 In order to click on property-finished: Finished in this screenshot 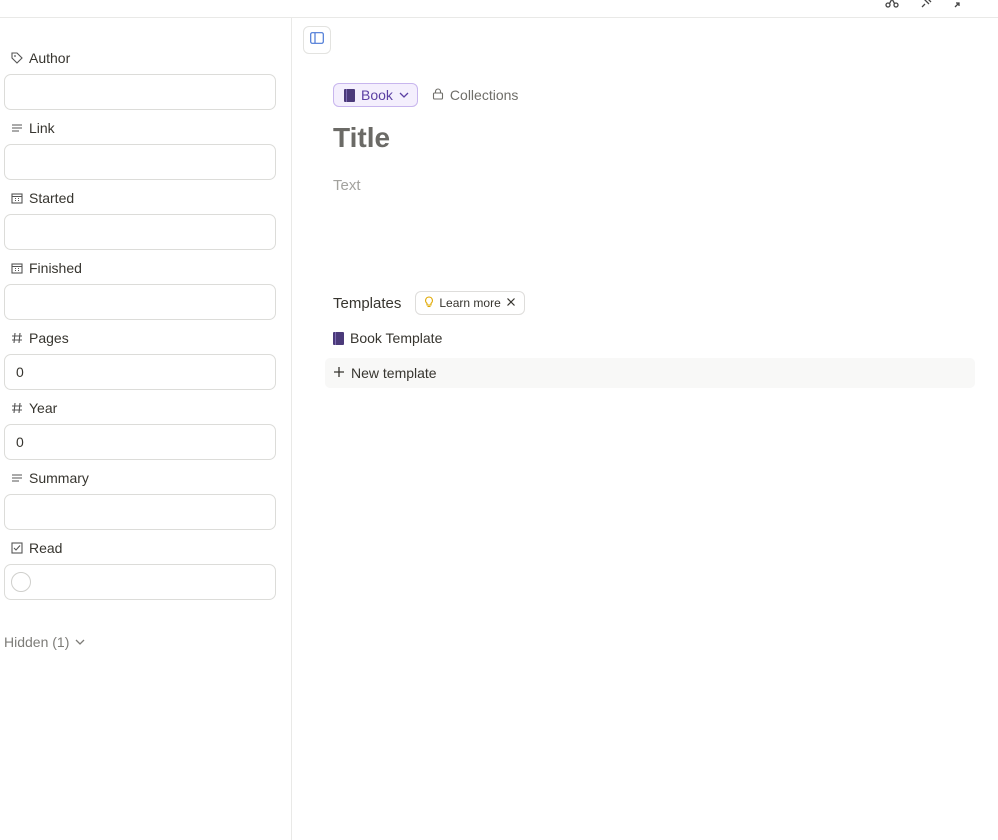, I will do `click(140, 289)`.